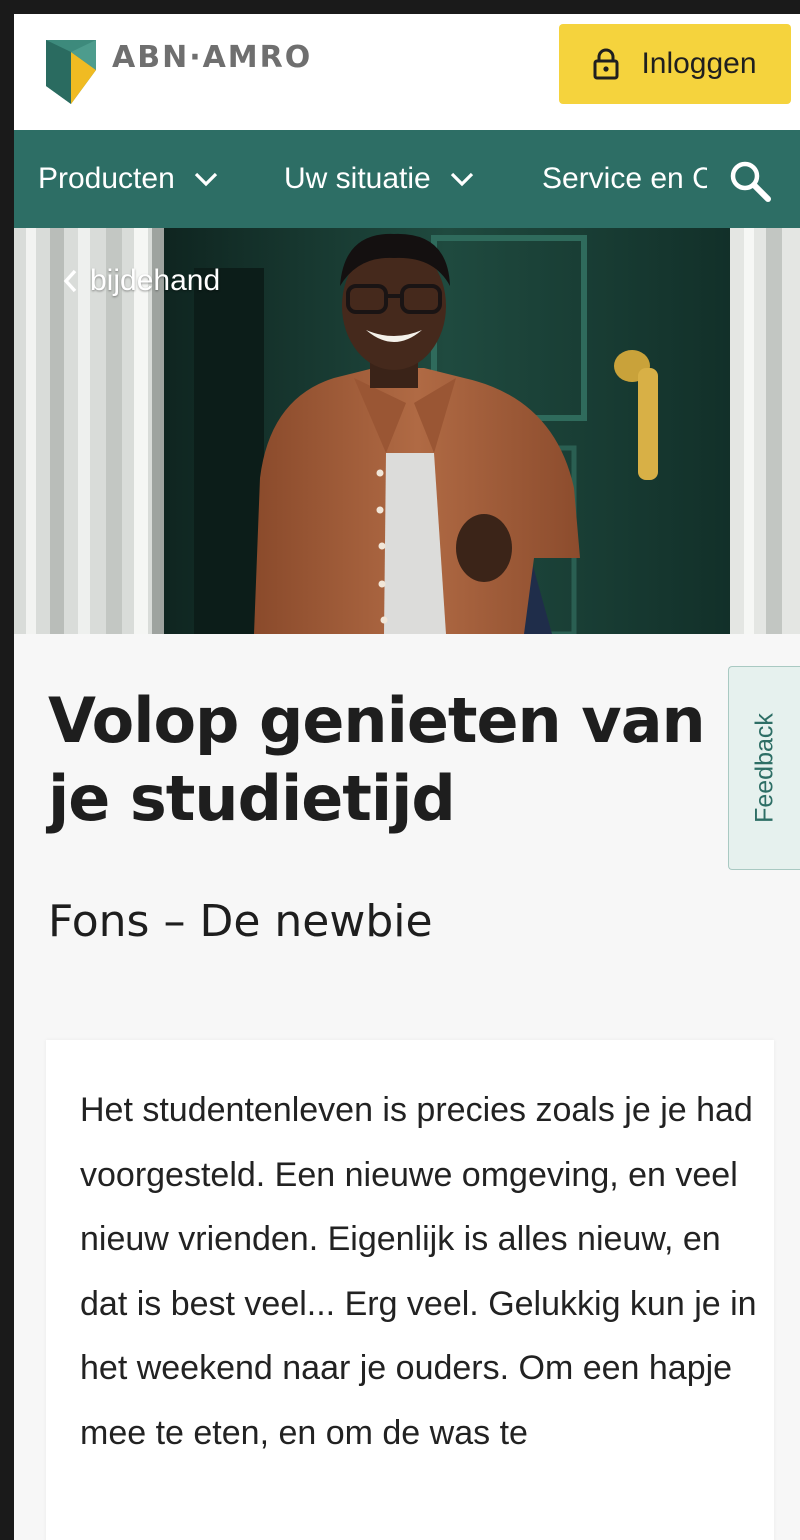  Describe the element at coordinates (70, 281) in the screenshot. I see `chevron-left-icon` at that location.